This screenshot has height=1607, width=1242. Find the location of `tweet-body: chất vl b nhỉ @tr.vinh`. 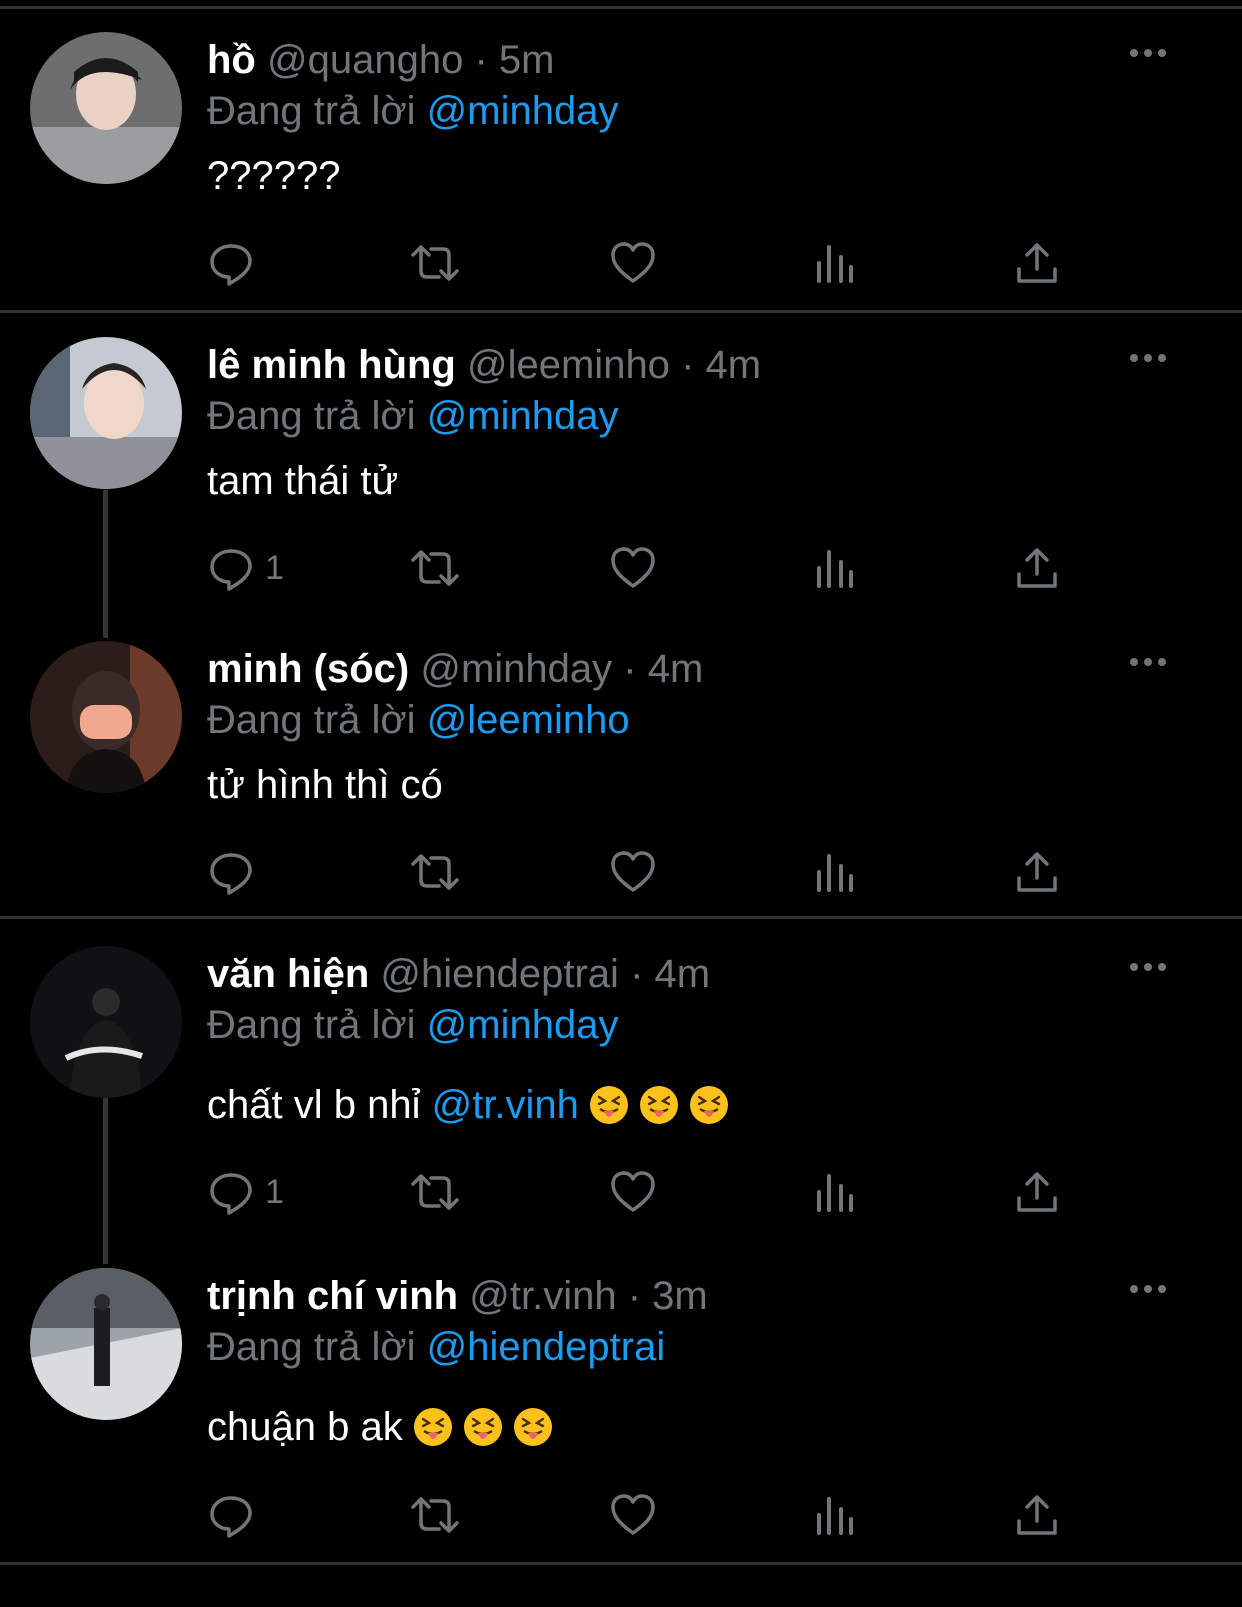

tweet-body: chất vl b nhỉ @tr.vinh is located at coordinates (468, 1105).